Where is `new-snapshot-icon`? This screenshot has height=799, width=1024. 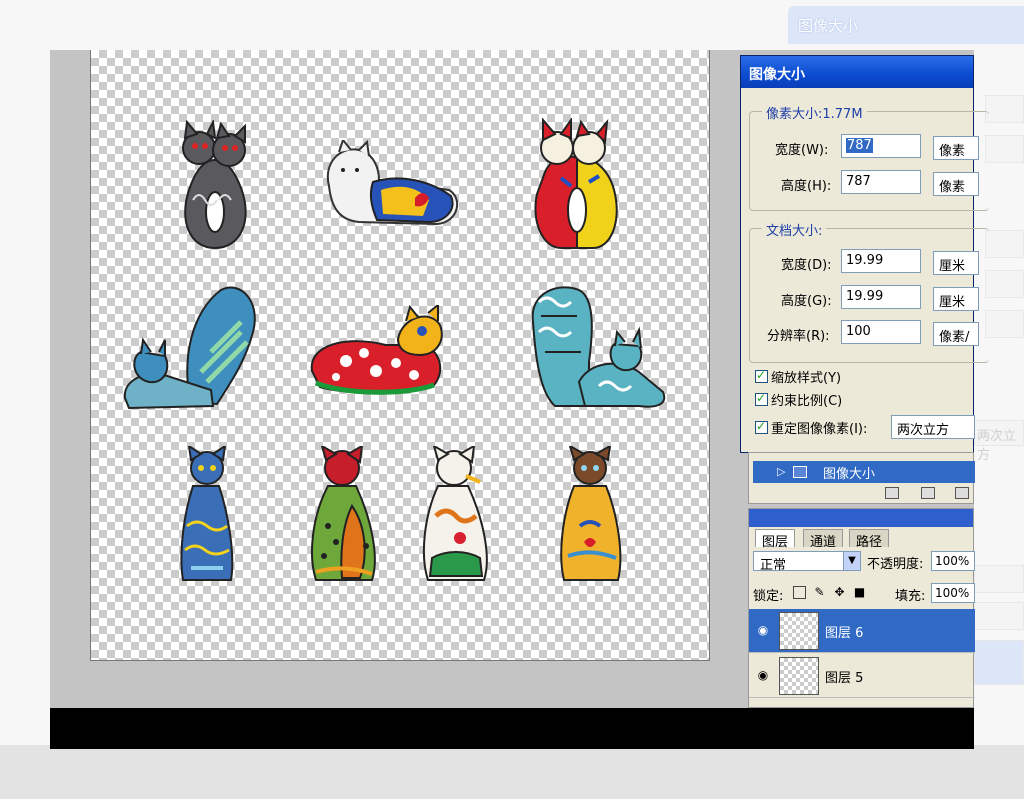
new-snapshot-icon is located at coordinates (928, 493).